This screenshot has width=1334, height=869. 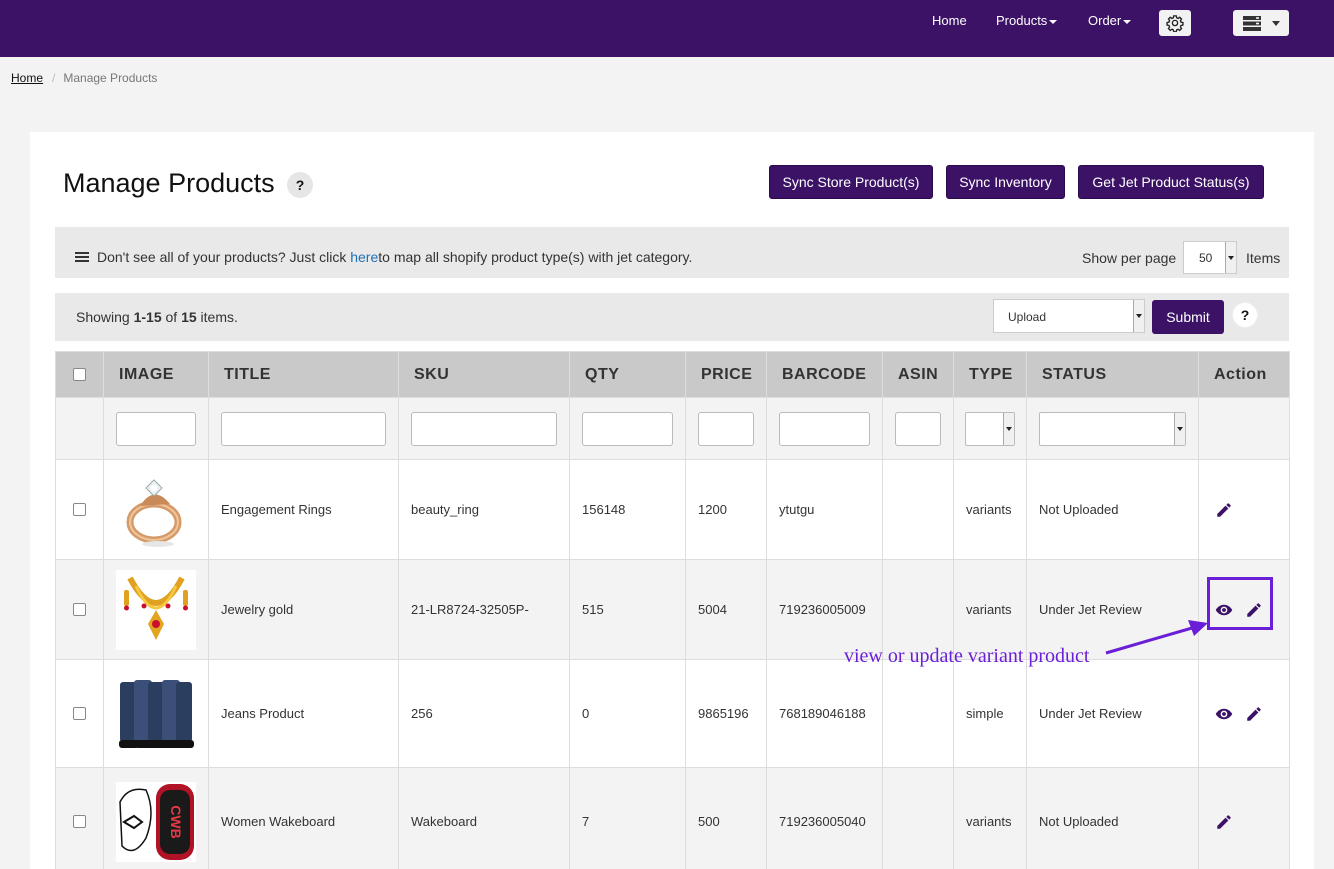 What do you see at coordinates (1022, 20) in the screenshot?
I see `nav-products-label: Products` at bounding box center [1022, 20].